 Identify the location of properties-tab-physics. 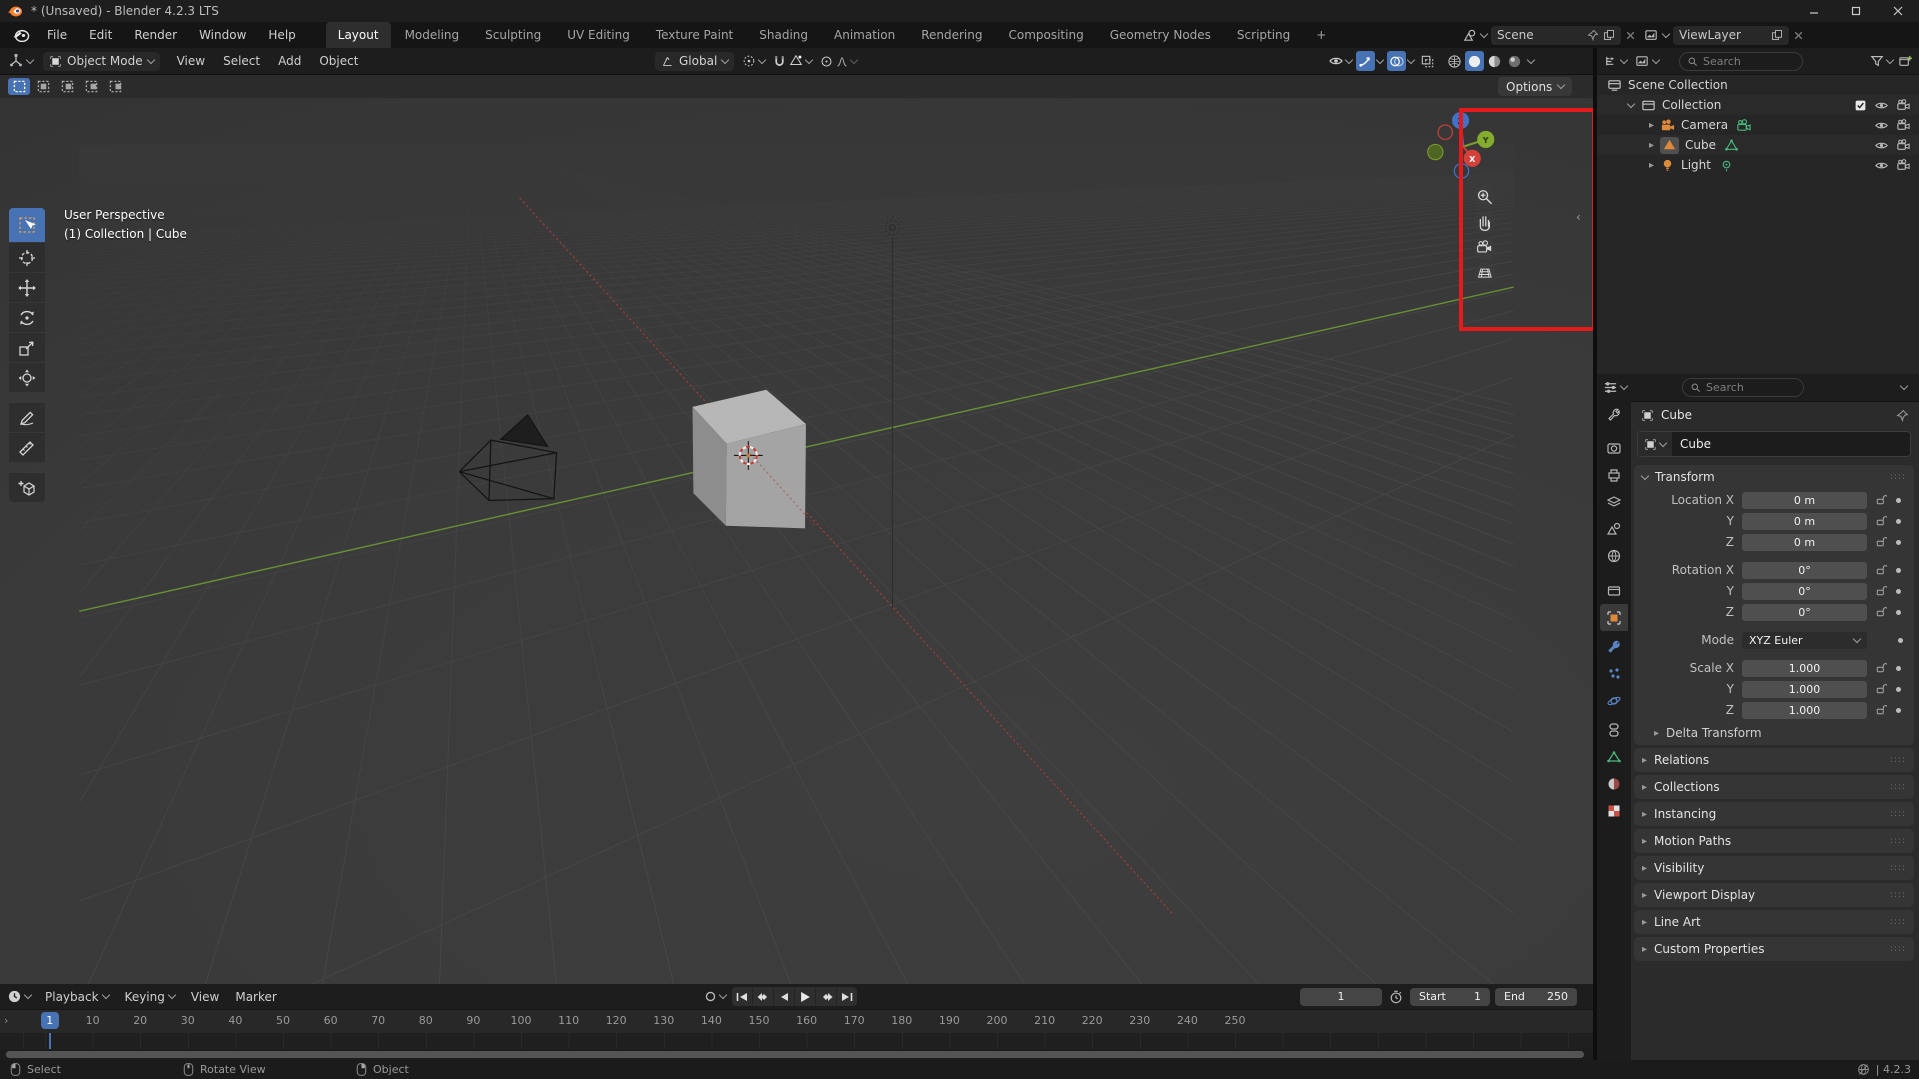
(1614, 700).